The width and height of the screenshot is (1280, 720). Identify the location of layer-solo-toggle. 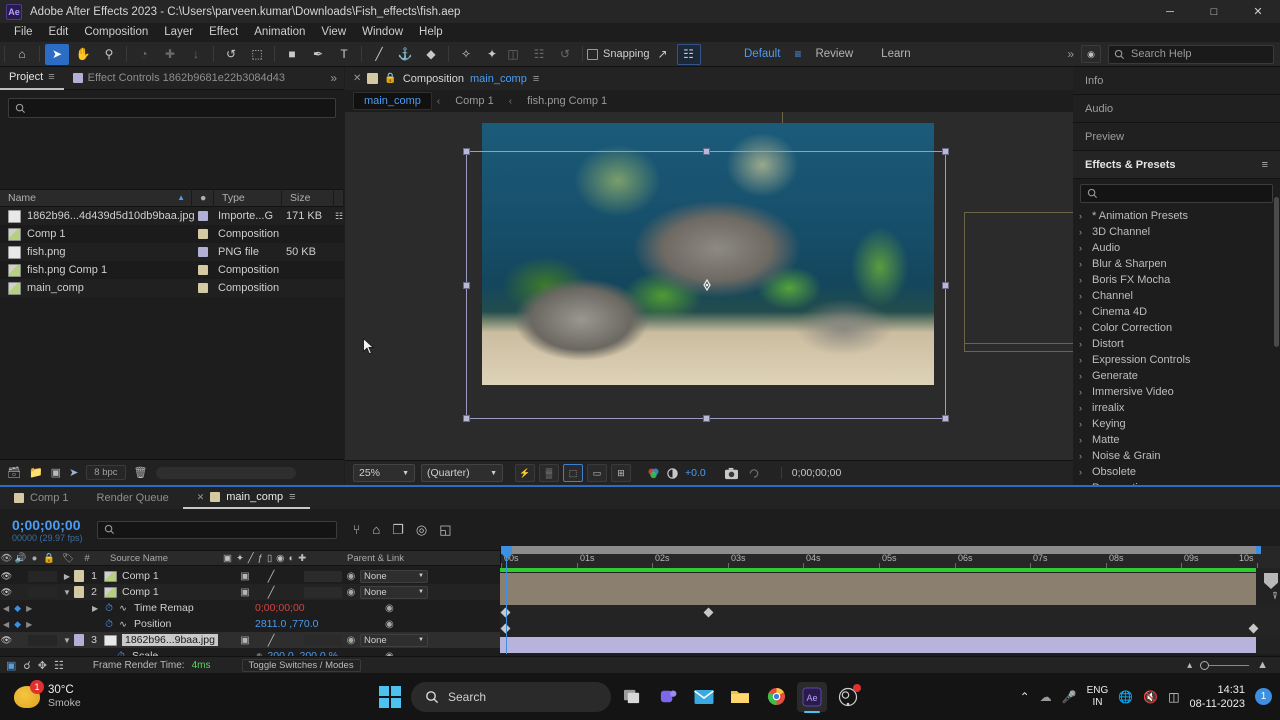
(34, 592).